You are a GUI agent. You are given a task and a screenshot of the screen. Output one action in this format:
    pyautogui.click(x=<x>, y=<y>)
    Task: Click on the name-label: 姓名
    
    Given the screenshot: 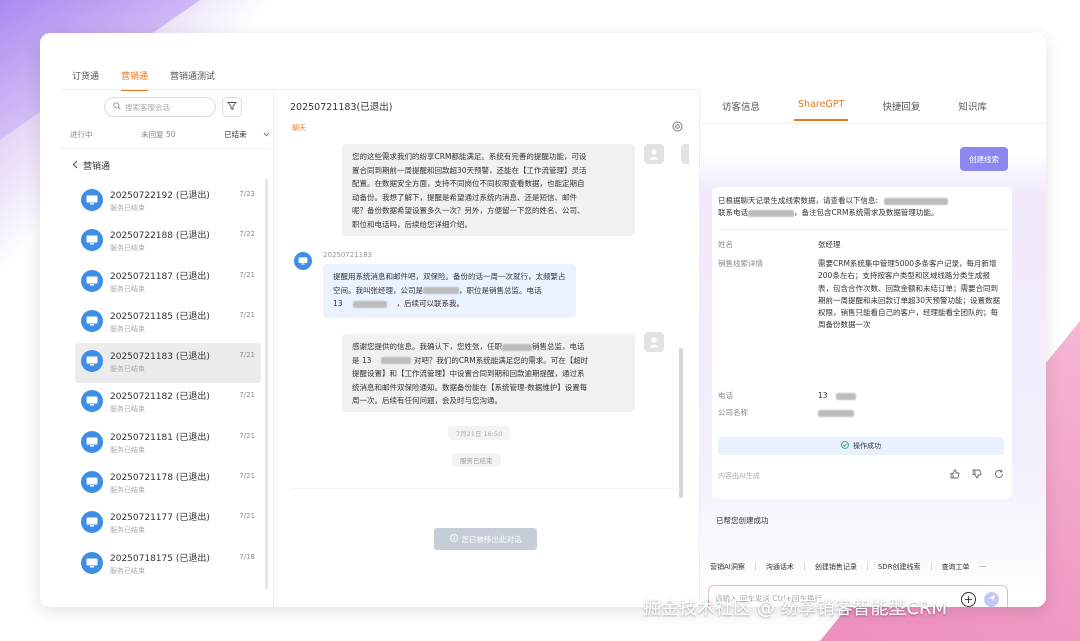 What is the action you would take?
    pyautogui.click(x=725, y=244)
    